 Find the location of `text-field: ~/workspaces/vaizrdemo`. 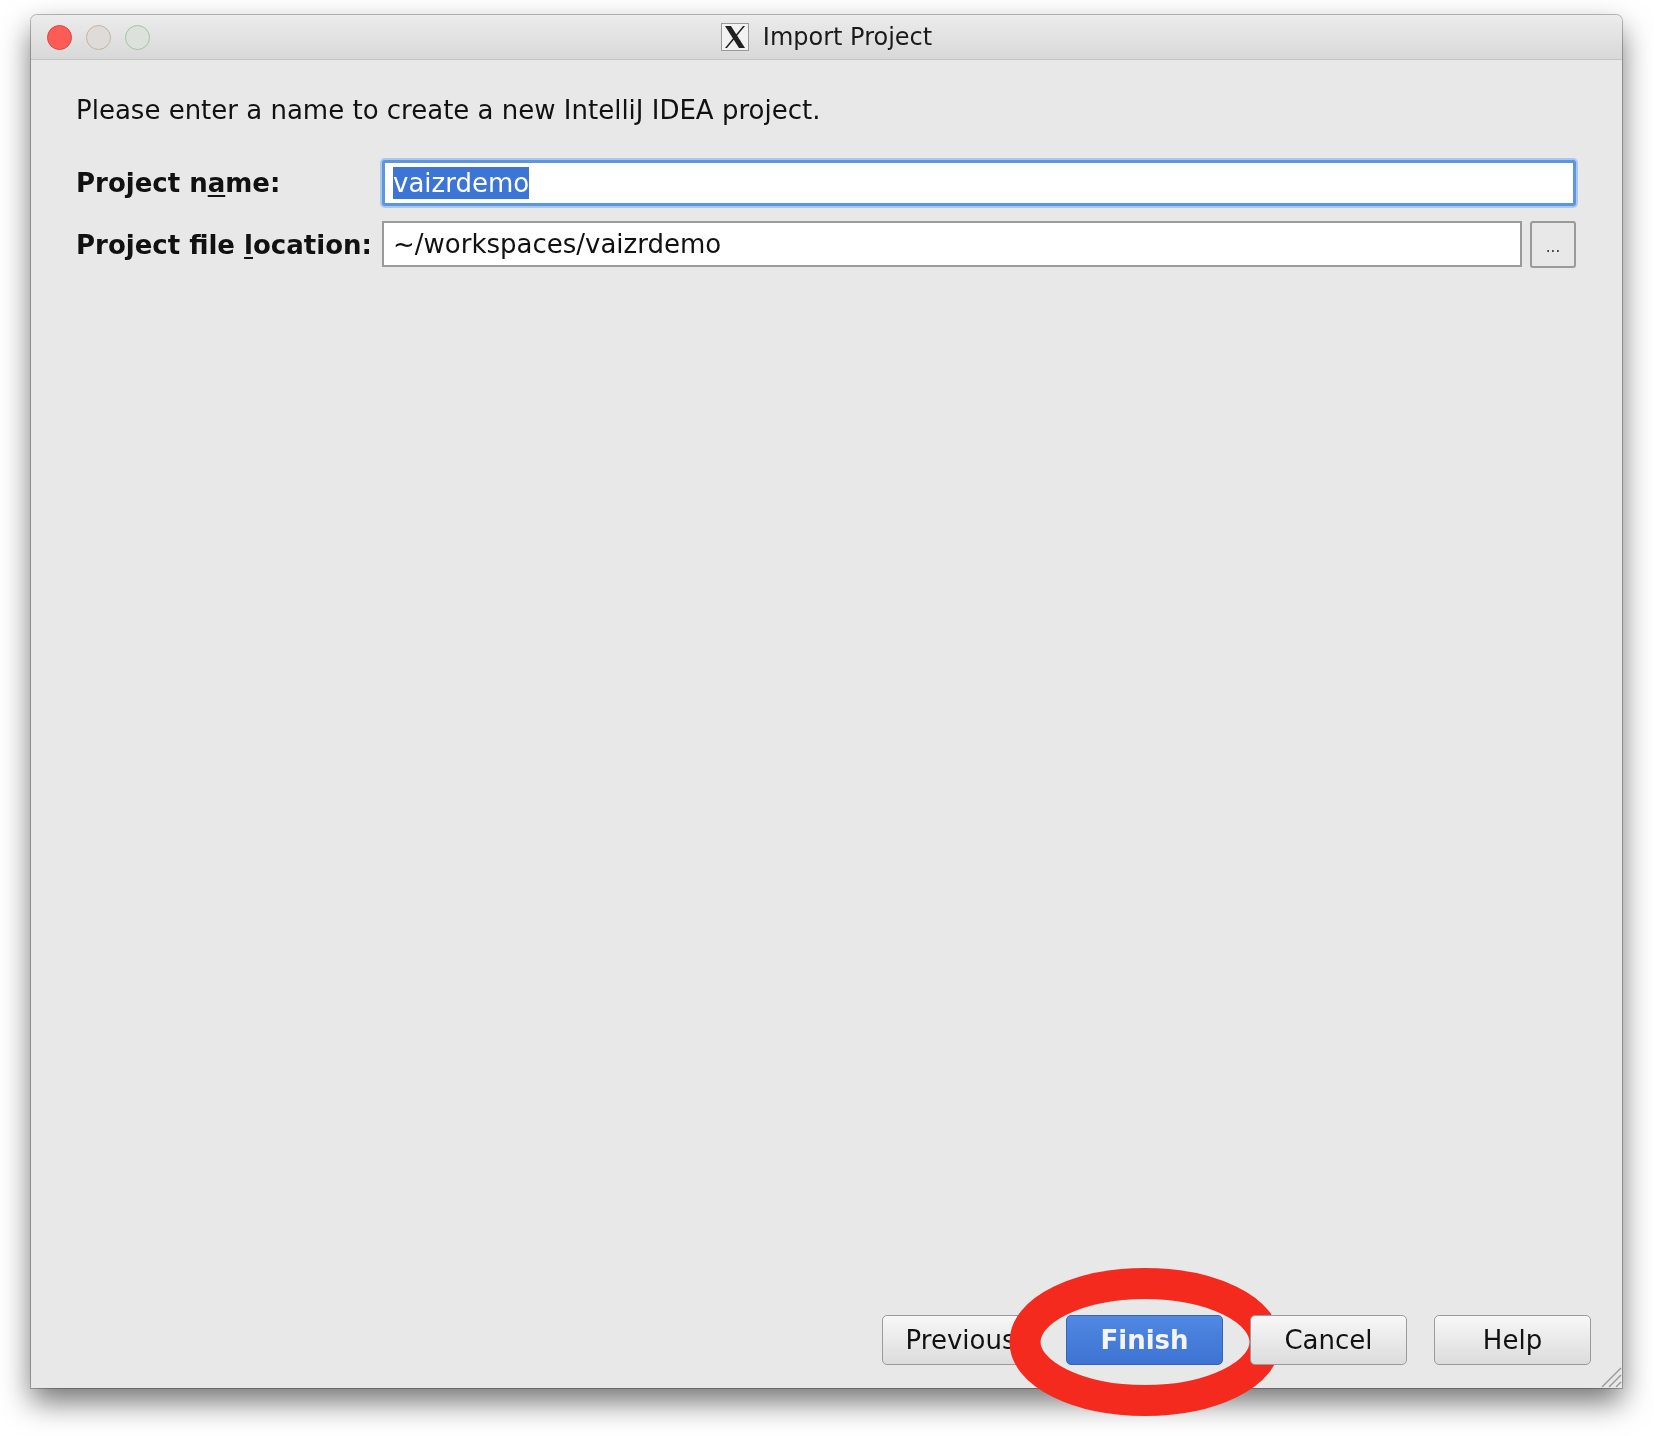

text-field: ~/workspaces/vaizrdemo is located at coordinates (952, 244).